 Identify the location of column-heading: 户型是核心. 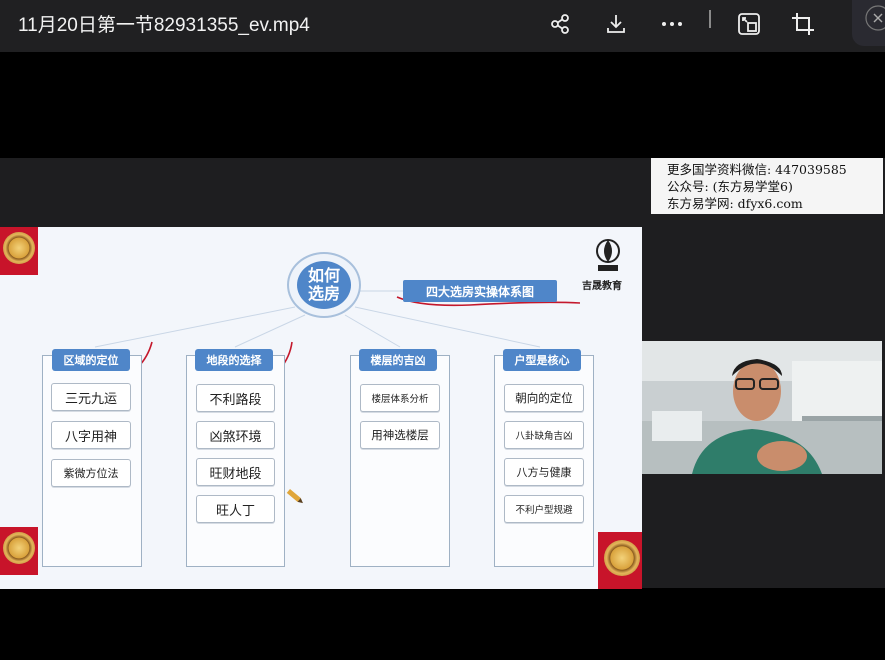
(542, 360).